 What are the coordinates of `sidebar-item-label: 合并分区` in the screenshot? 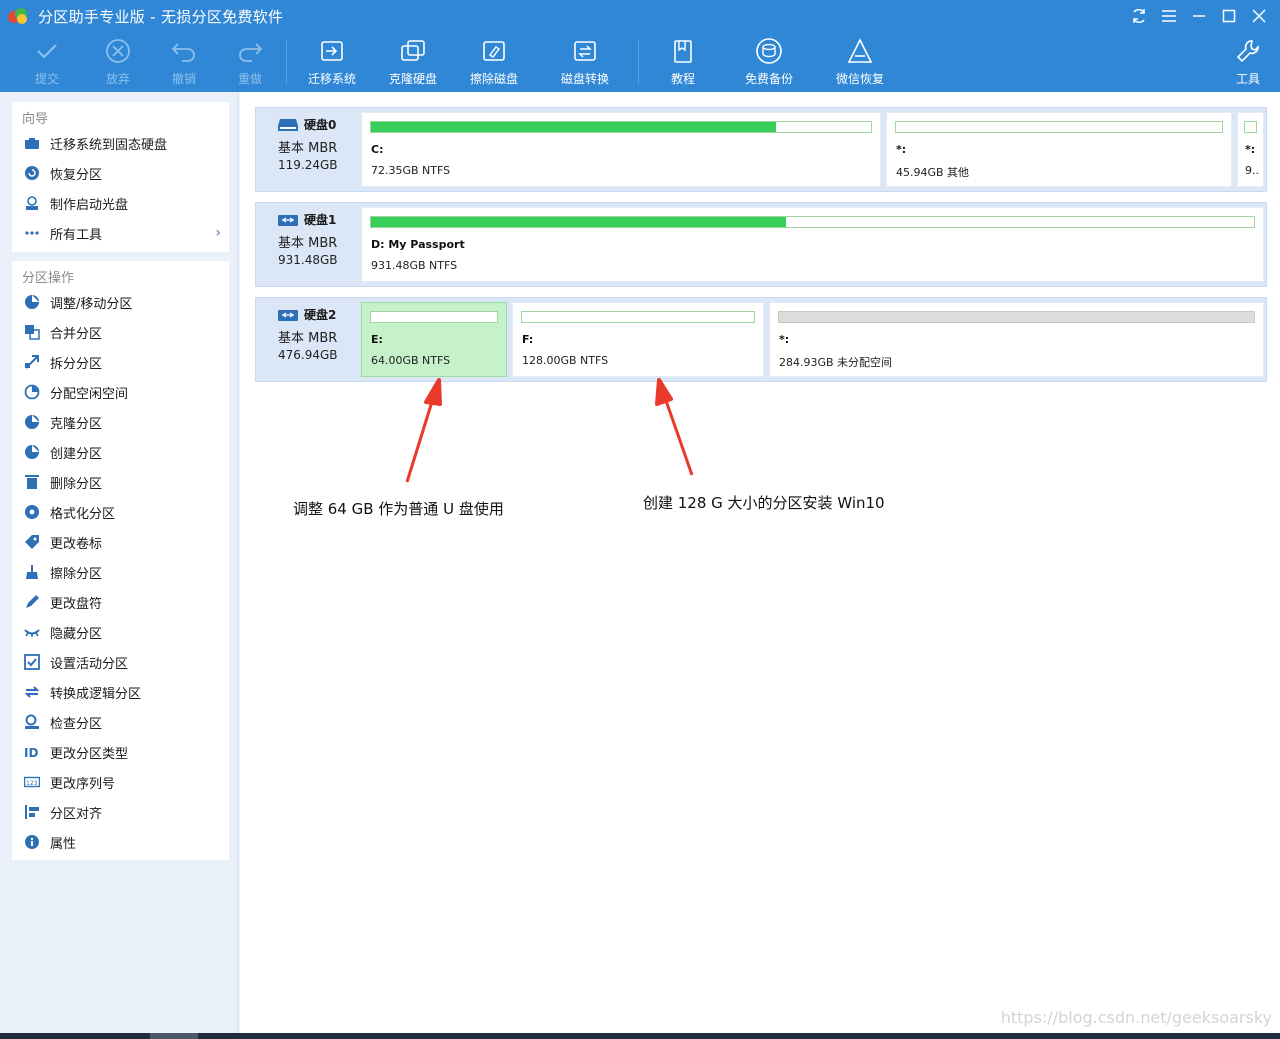 It's located at (76, 334).